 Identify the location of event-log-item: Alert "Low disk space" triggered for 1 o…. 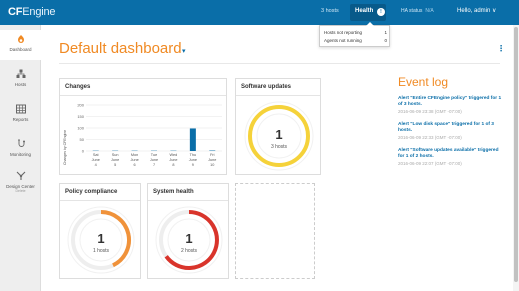
(452, 131).